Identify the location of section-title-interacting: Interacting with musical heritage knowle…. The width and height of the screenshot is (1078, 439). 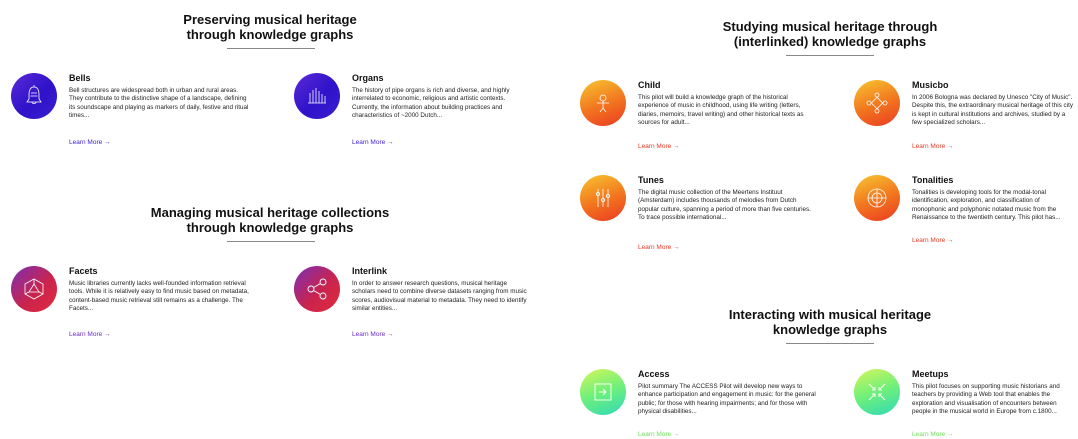
(830, 322).